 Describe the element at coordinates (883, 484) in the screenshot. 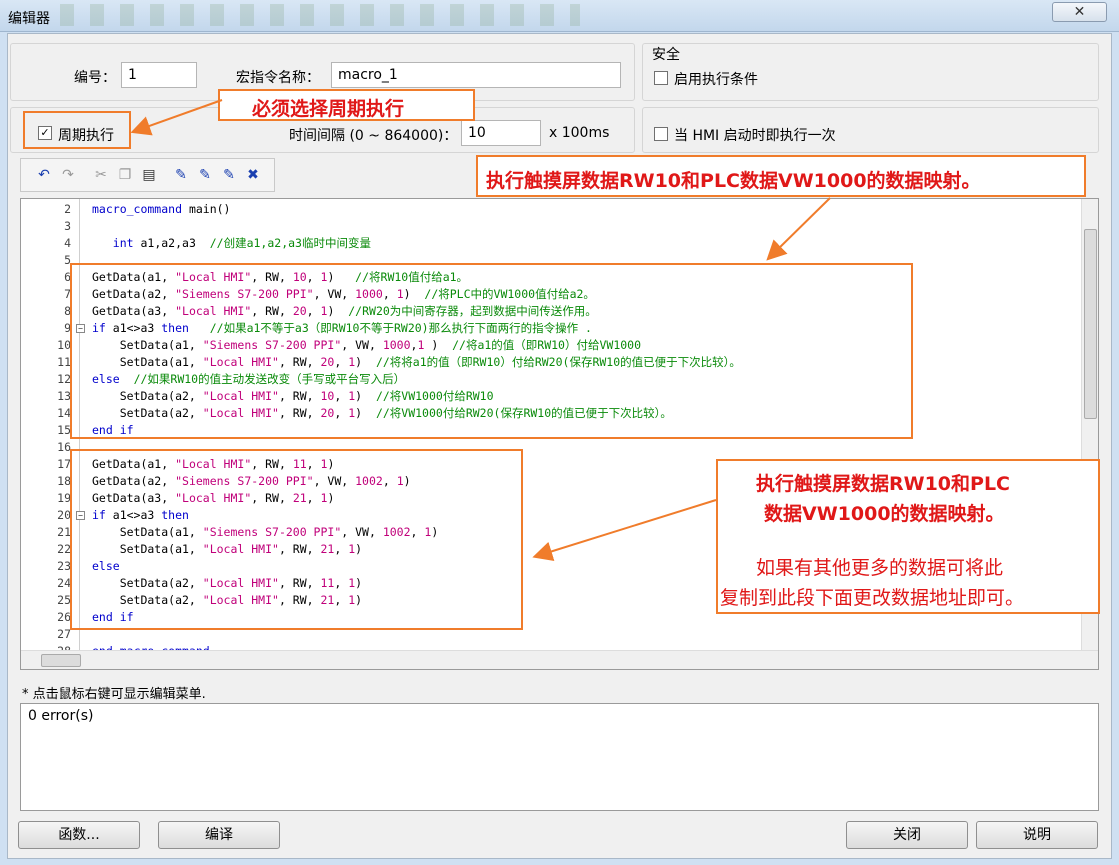

I see `annotation-side-line-1: 执行触摸屏数据RW10和PLC` at that location.